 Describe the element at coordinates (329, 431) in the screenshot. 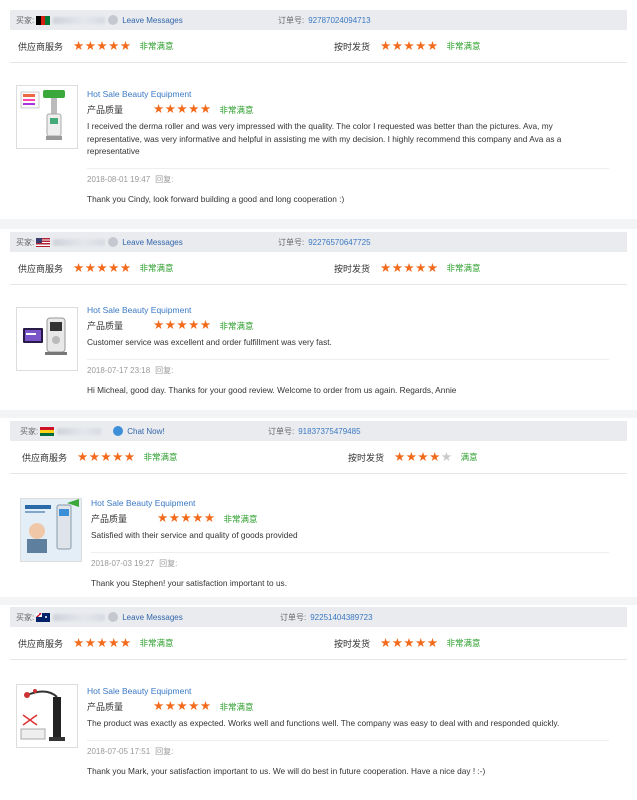

I see `order-number-link: 91837375479485` at that location.